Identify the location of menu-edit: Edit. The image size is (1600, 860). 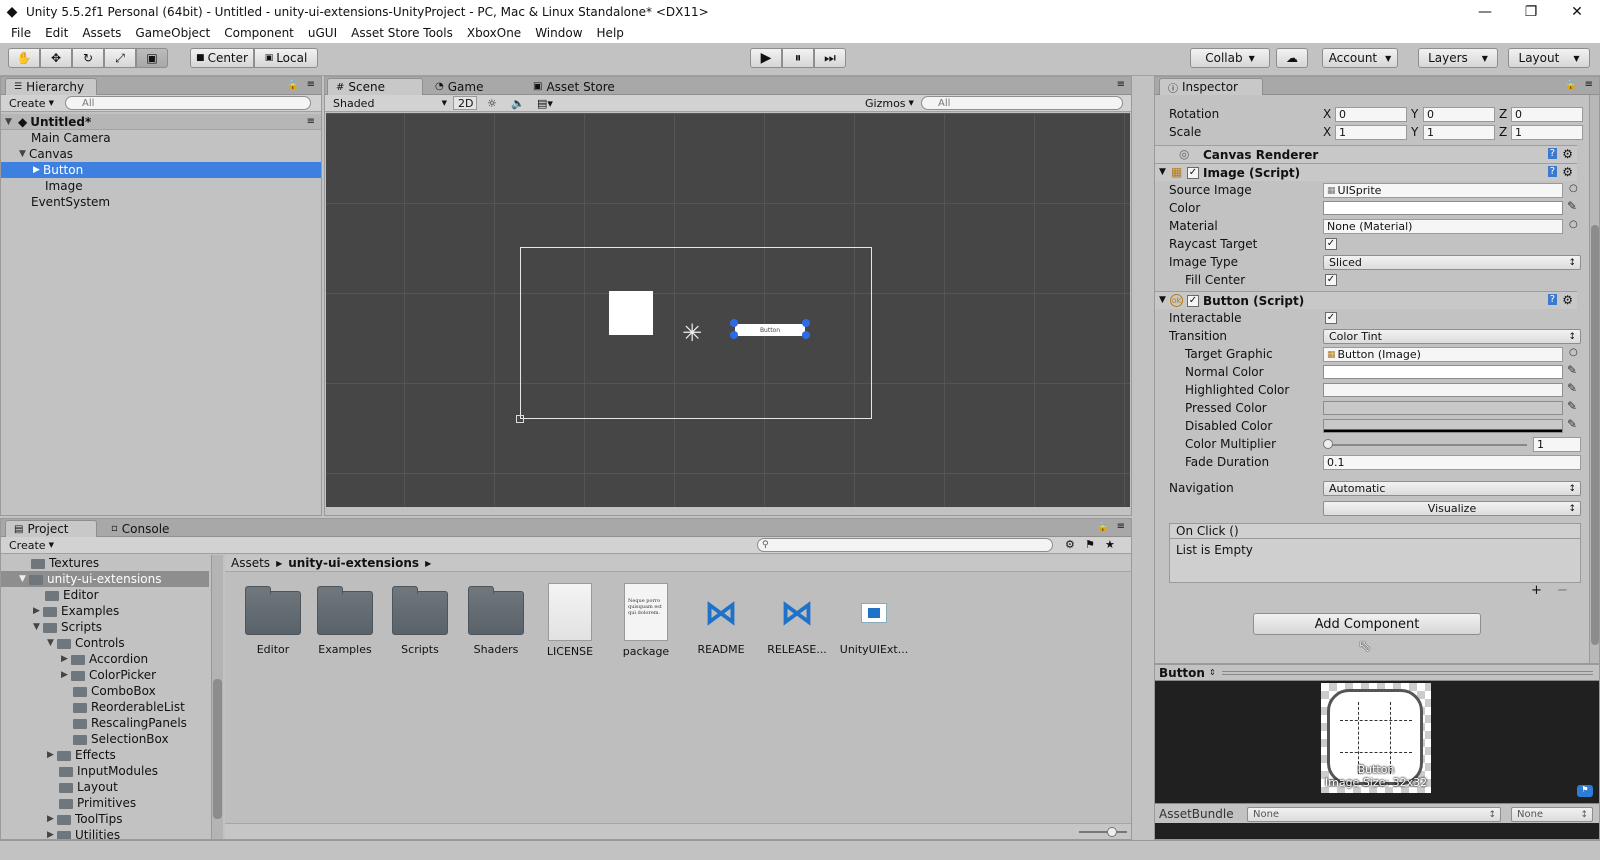
(56, 33).